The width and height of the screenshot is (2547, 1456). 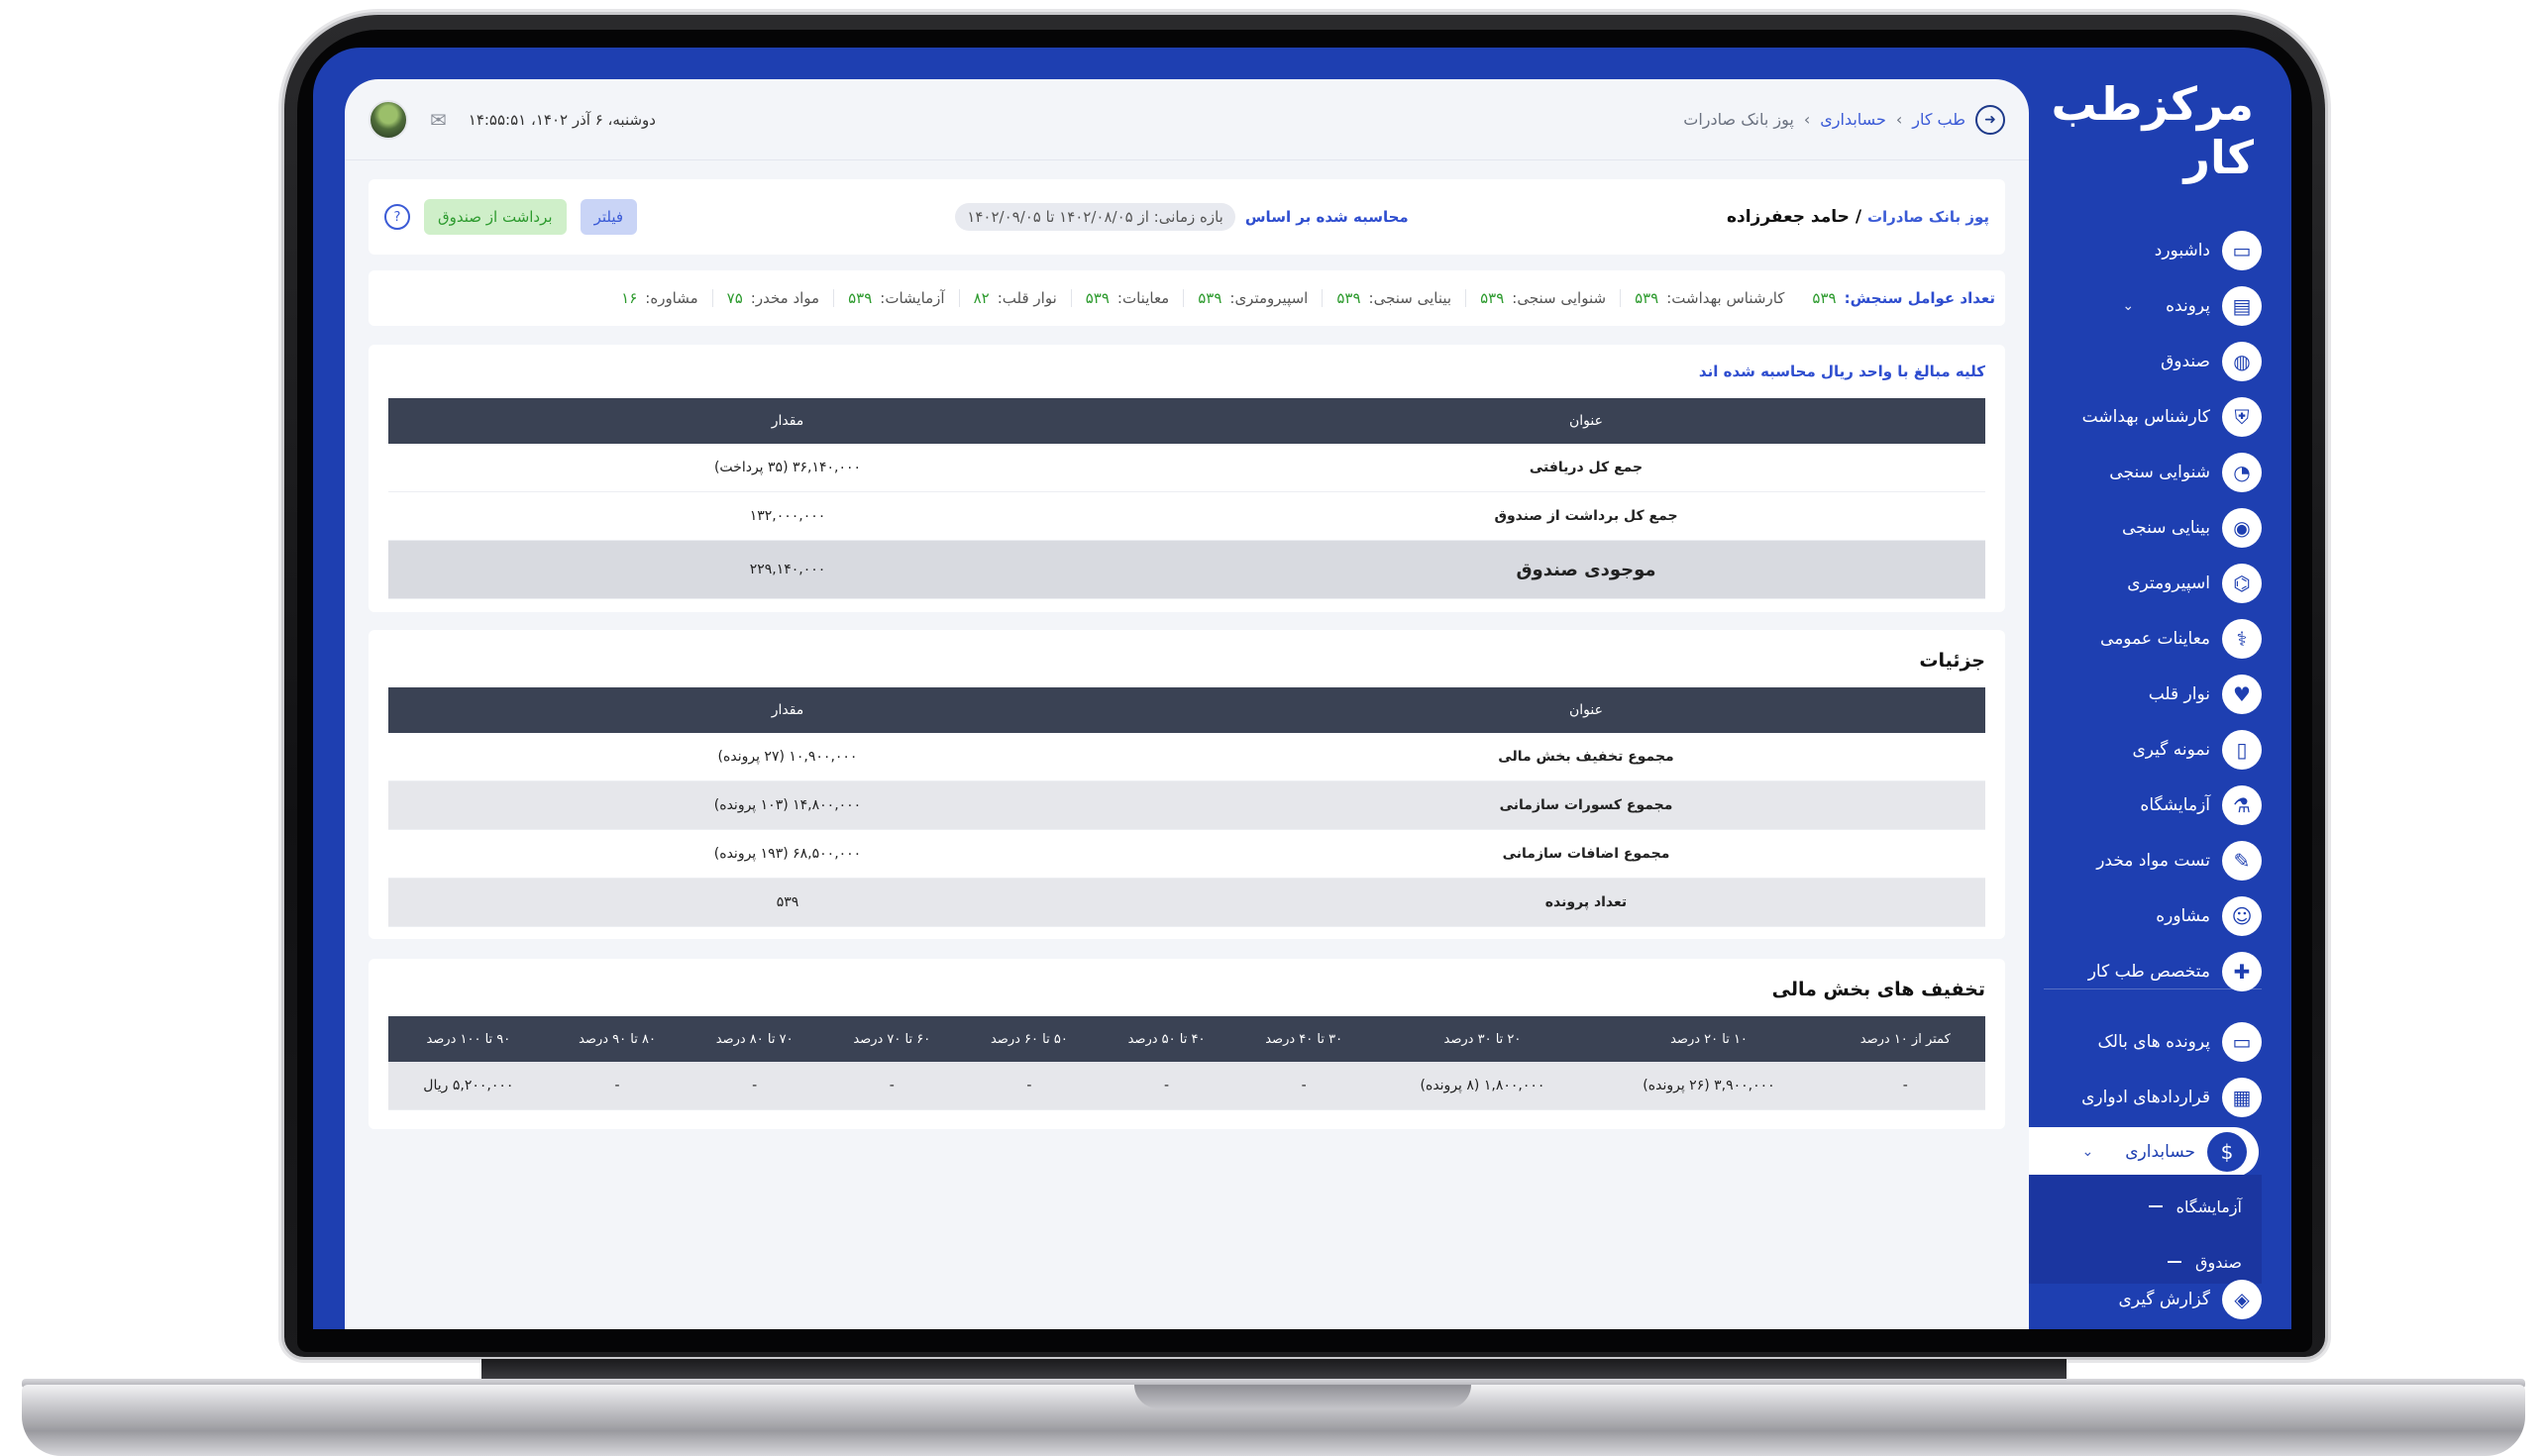 What do you see at coordinates (1483, 1039) in the screenshot?
I see `discount-col-header: ۲۰ تا ۳۰ درصد` at bounding box center [1483, 1039].